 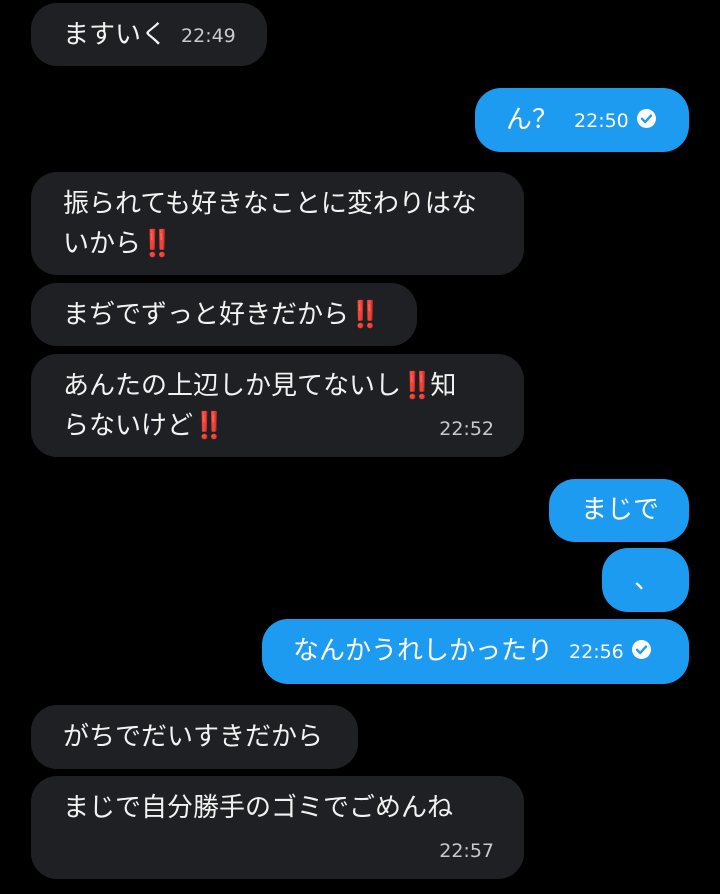 What do you see at coordinates (466, 851) in the screenshot?
I see `message-timestamp: 22:57` at bounding box center [466, 851].